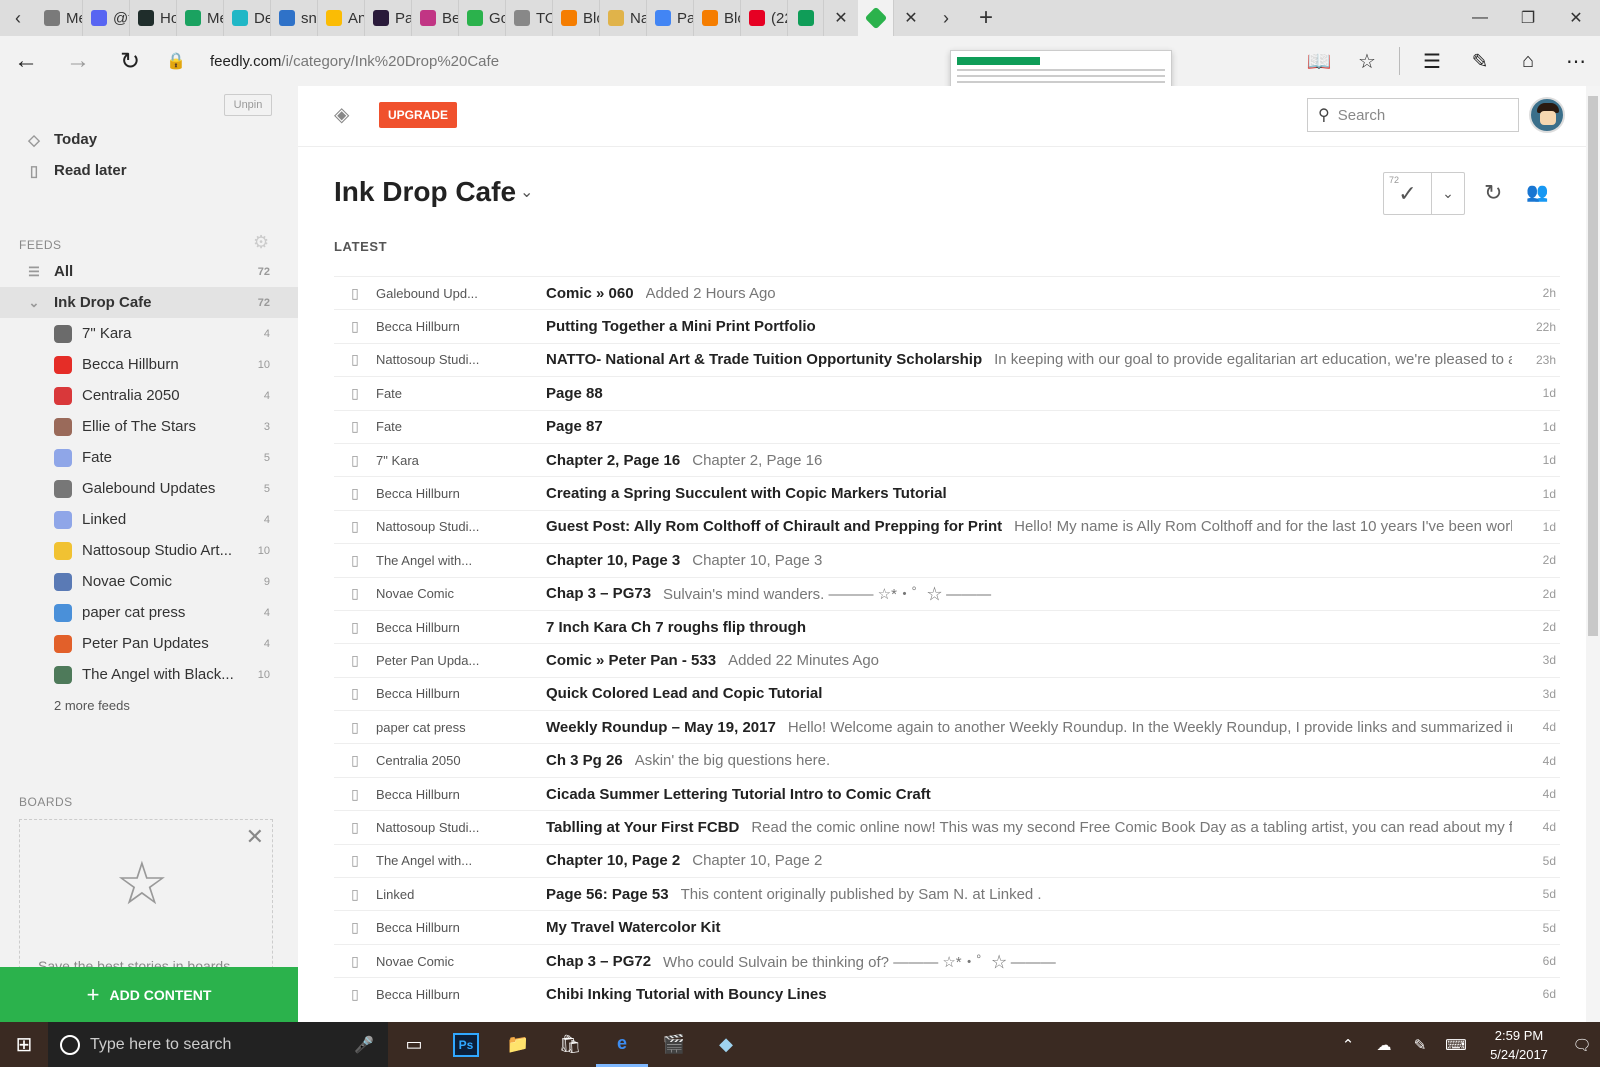  I want to click on minimize-icon: —, so click(1480, 18).